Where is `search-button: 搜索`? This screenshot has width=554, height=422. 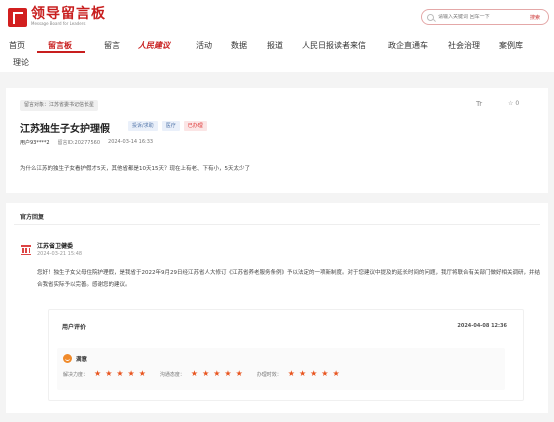 search-button: 搜索 is located at coordinates (535, 17).